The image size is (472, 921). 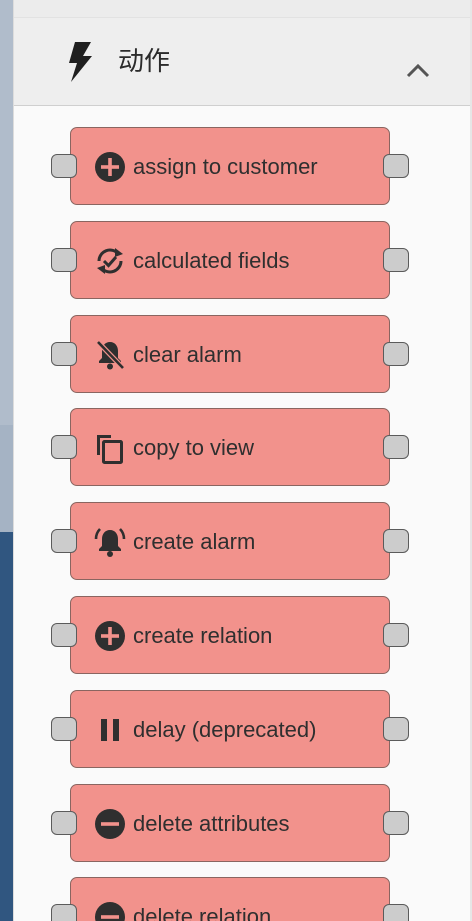 I want to click on rule-node-label: create alarm, so click(x=194, y=542).